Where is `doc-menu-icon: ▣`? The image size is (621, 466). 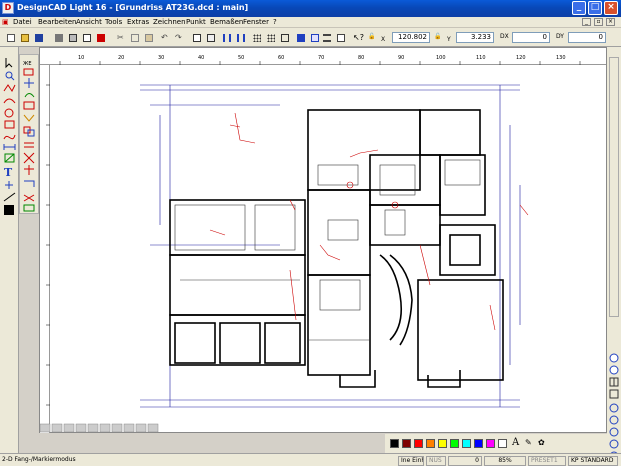
doc-menu-icon: ▣ is located at coordinates (5, 22).